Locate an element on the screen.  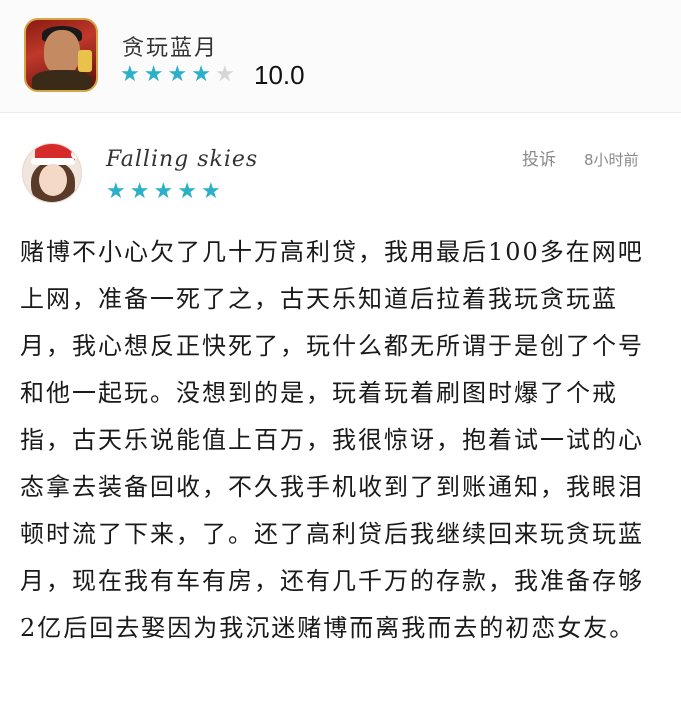
icon-armor-shape is located at coordinates (62, 80).